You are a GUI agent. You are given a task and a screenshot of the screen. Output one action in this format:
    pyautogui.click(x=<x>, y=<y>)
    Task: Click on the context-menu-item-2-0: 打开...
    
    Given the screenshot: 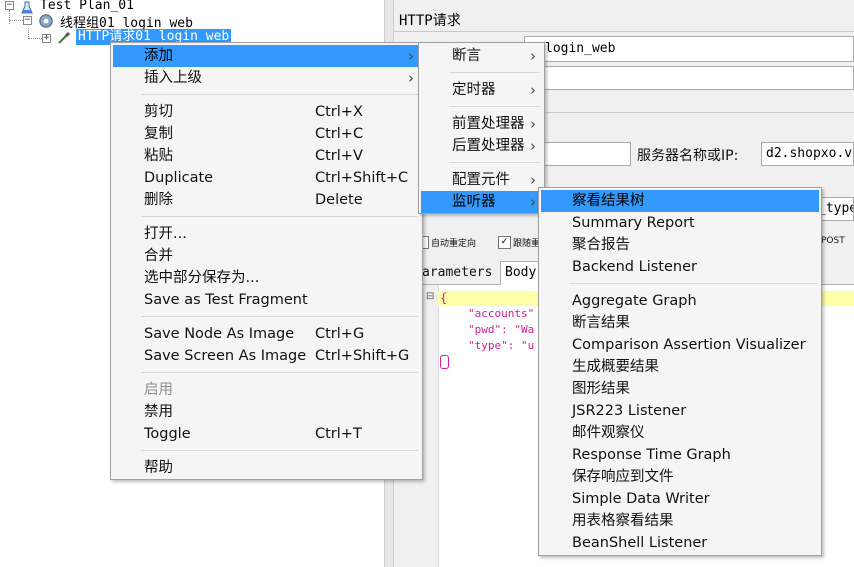 What is the action you would take?
    pyautogui.click(x=266, y=234)
    